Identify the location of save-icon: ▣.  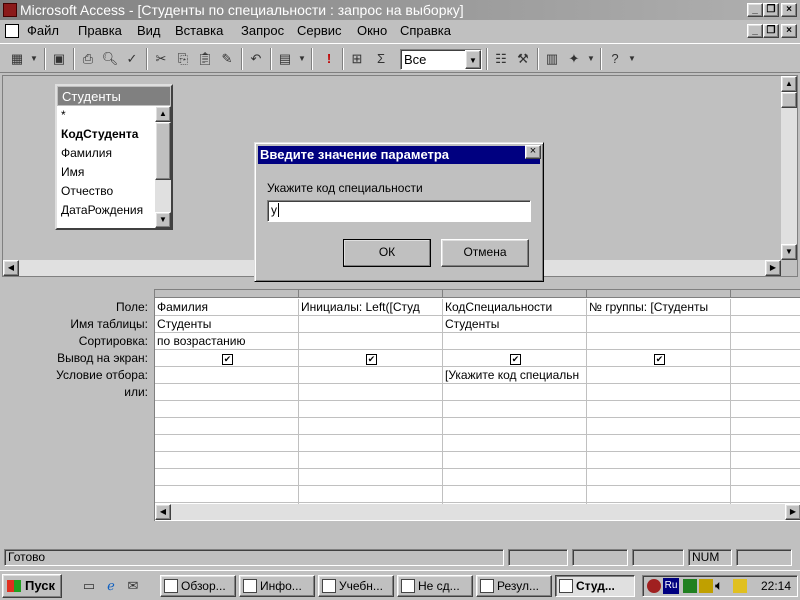
(59, 59).